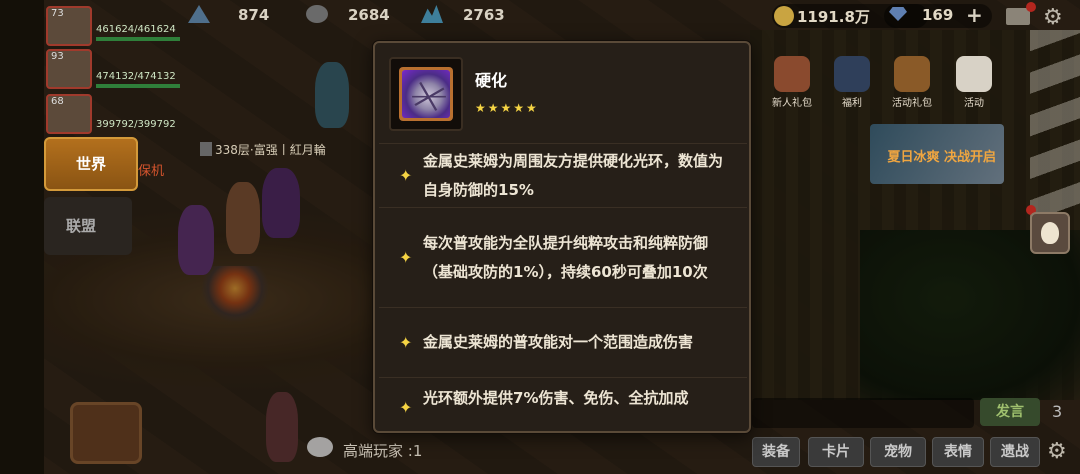 This screenshot has height=474, width=1080. What do you see at coordinates (88, 226) in the screenshot?
I see `alliance-chat-tab: 联盟` at bounding box center [88, 226].